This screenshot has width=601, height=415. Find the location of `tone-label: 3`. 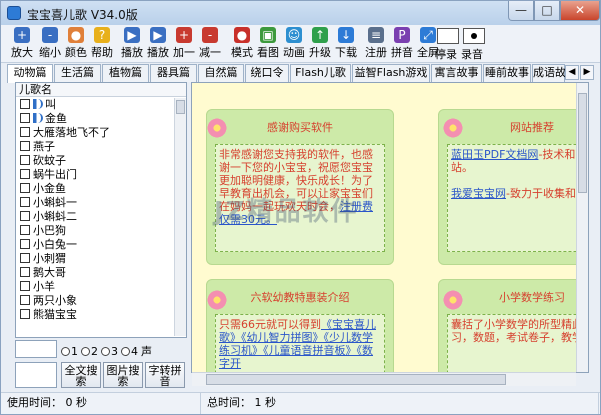

tone-label: 3 is located at coordinates (114, 351).